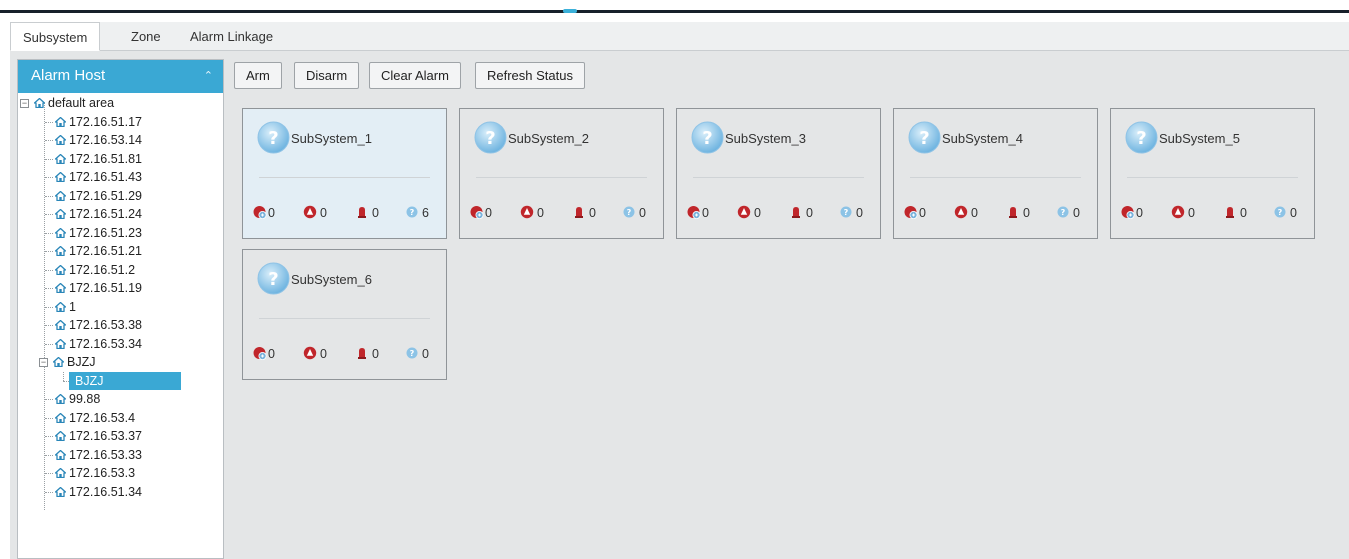  What do you see at coordinates (851, 213) in the screenshot?
I see `unknown-count: ? 0` at bounding box center [851, 213].